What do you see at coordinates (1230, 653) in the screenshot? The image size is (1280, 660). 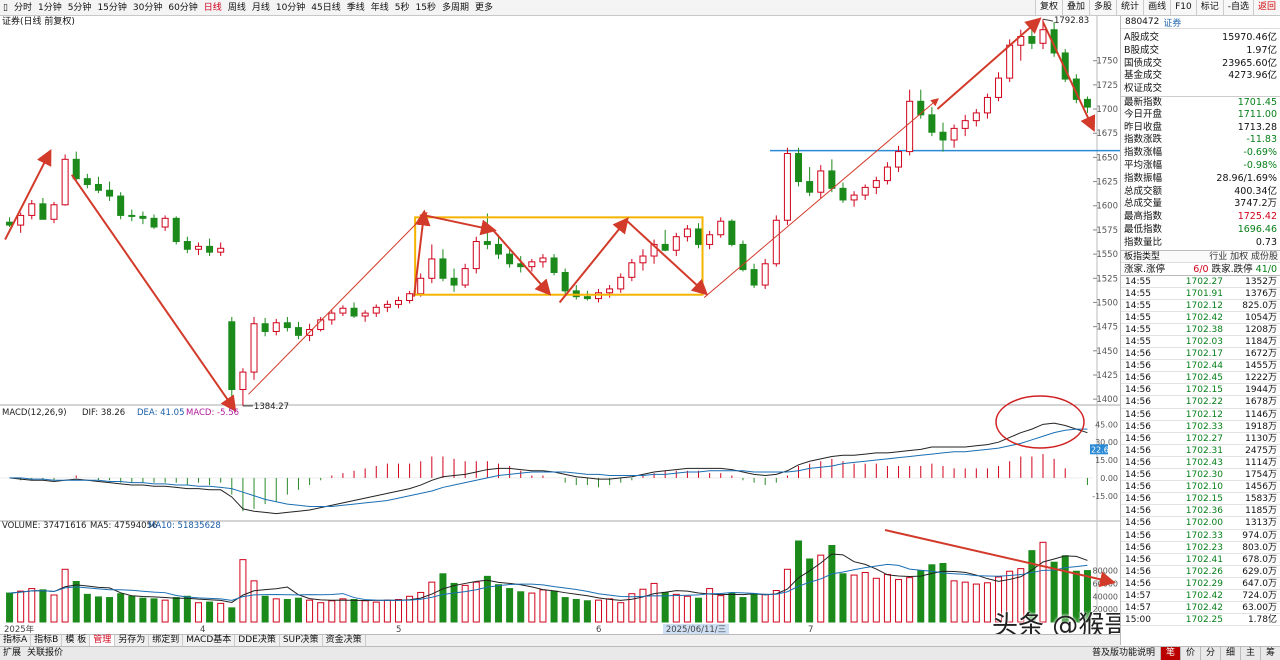 I see `status-button: 细` at bounding box center [1230, 653].